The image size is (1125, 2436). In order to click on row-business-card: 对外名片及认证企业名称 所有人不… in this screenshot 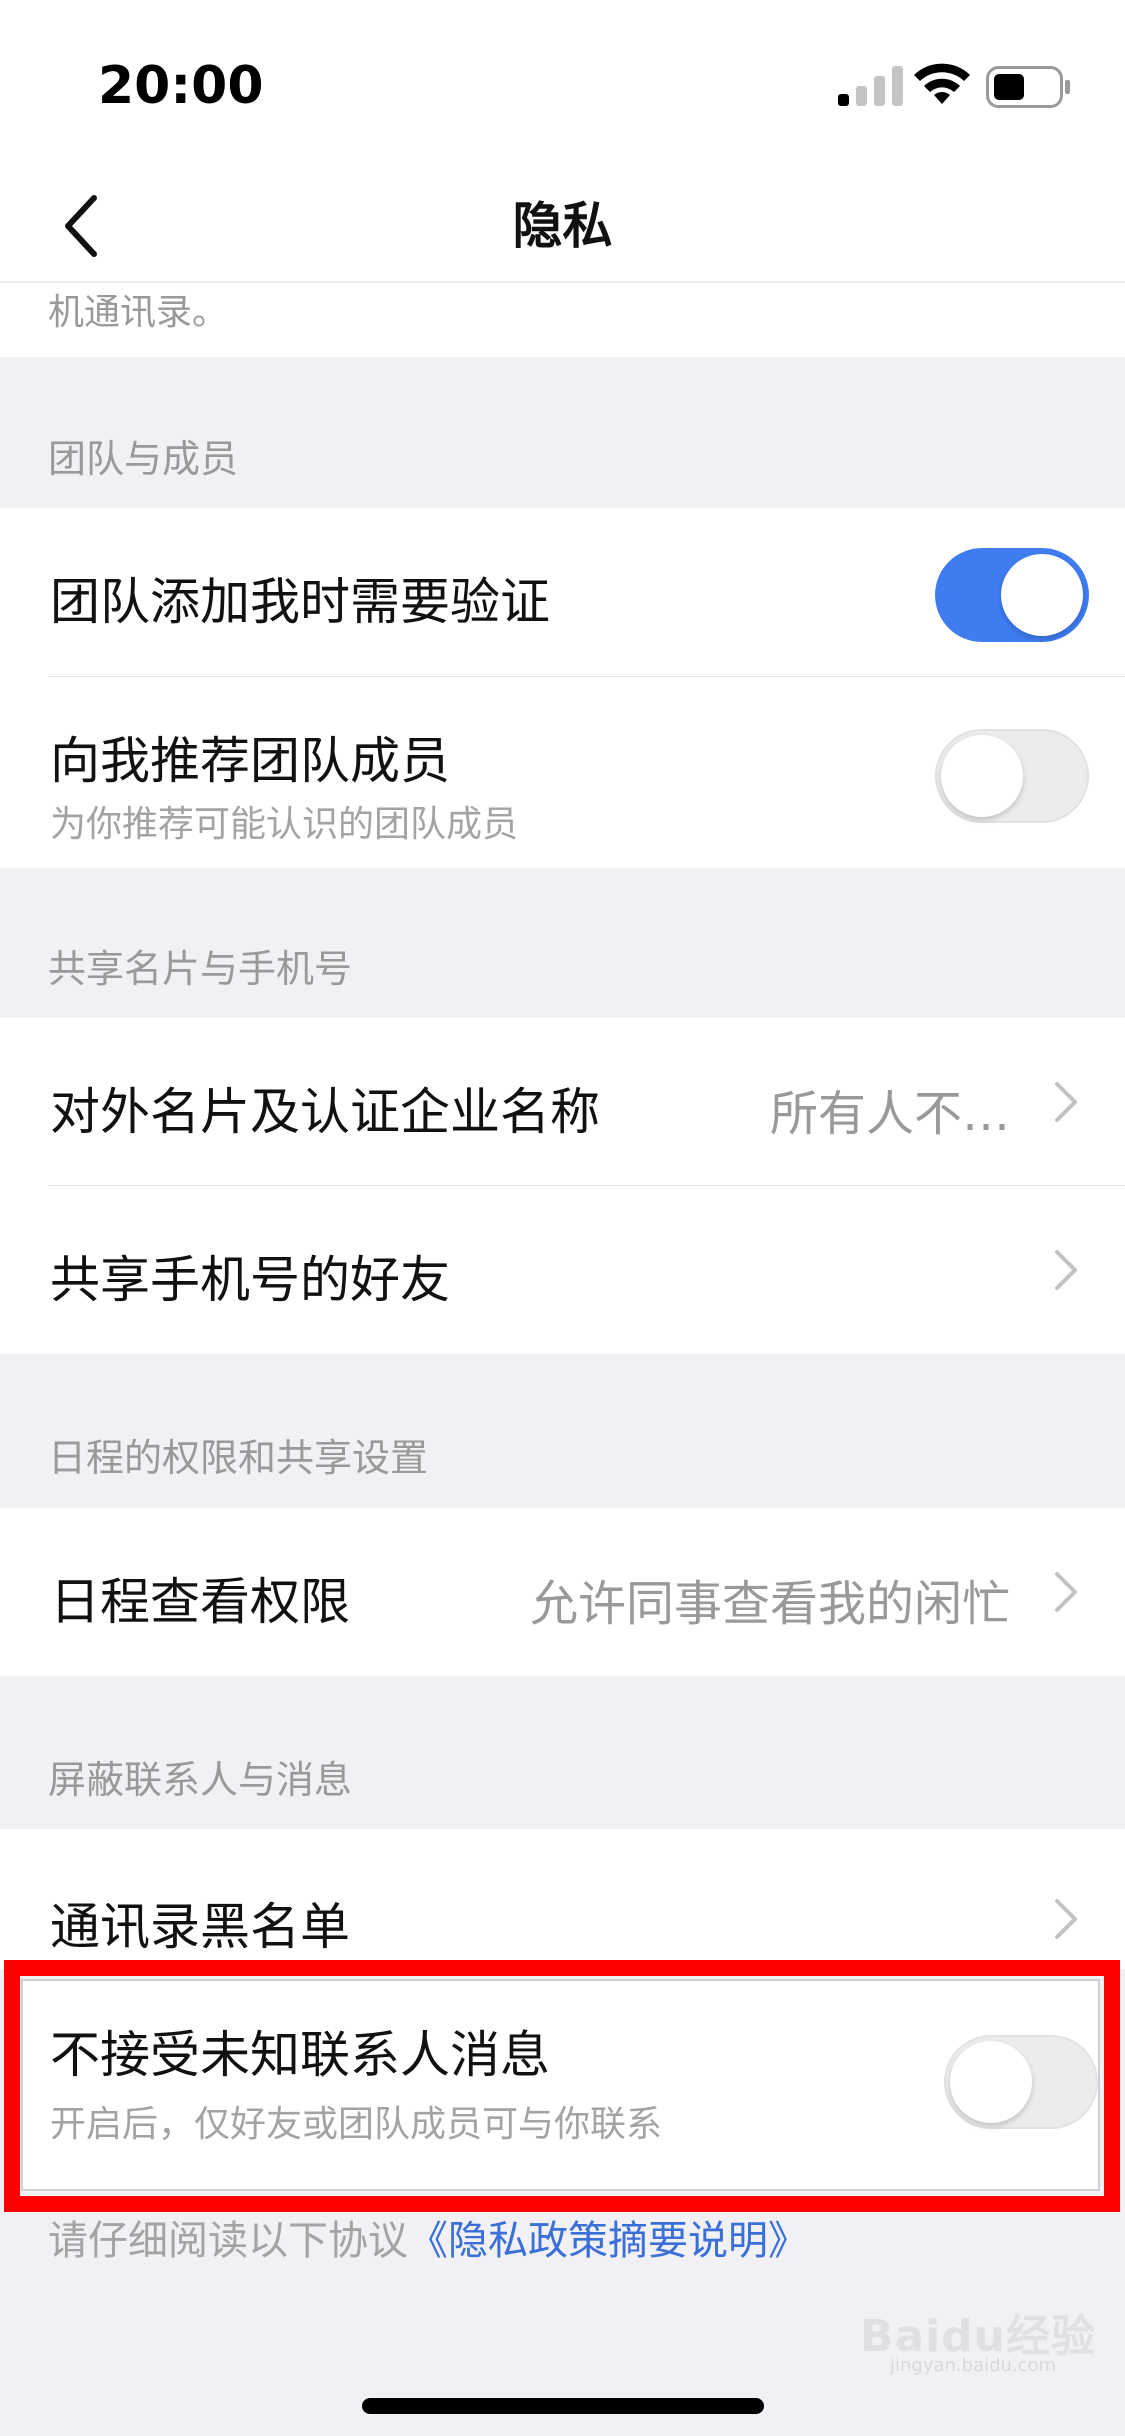, I will do `click(562, 1101)`.